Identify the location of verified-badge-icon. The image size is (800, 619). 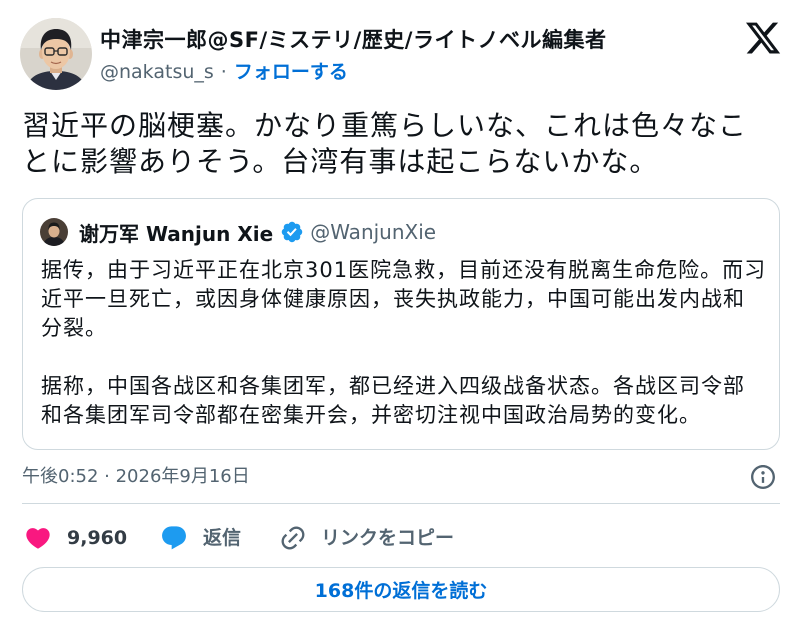
(292, 232).